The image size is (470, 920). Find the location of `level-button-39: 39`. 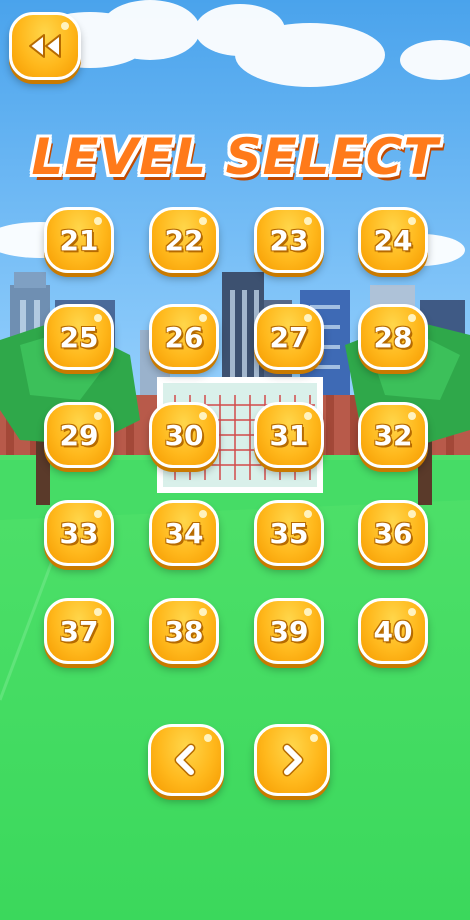

level-button-39: 39 is located at coordinates (289, 631).